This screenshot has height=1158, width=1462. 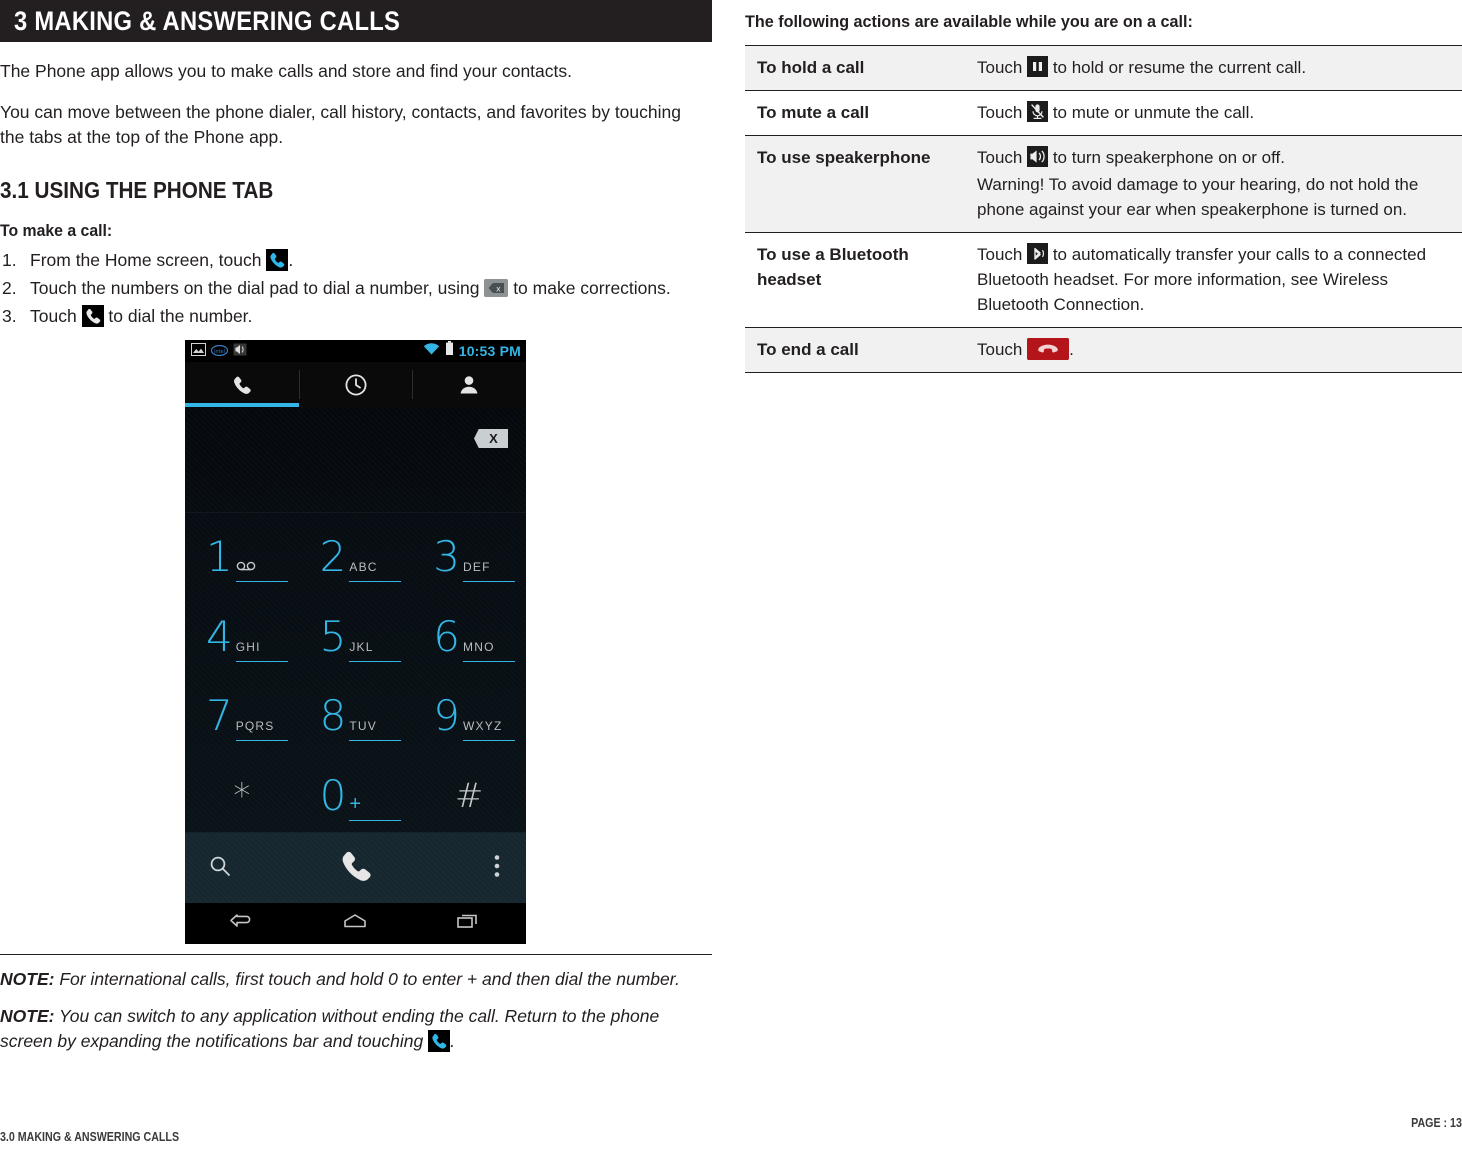 I want to click on dial-key-1: 1, so click(x=242, y=553).